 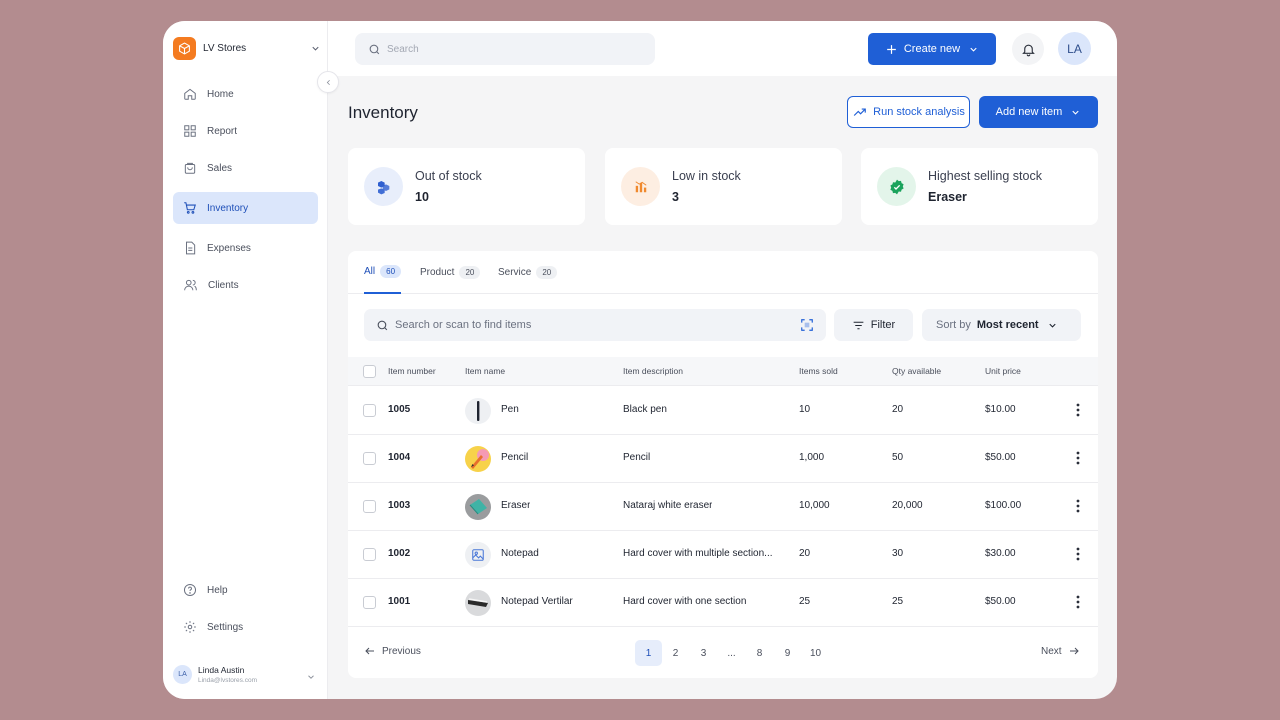 I want to click on item-number: 1001, so click(x=399, y=601).